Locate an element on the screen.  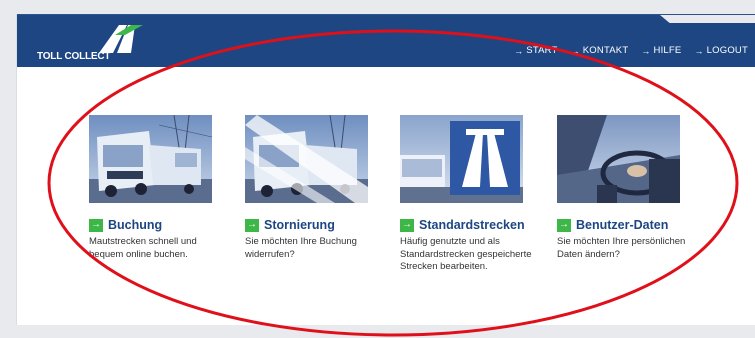
tile-description: Sie möchten Ihre Buchung widerrufen? is located at coordinates (301, 248).